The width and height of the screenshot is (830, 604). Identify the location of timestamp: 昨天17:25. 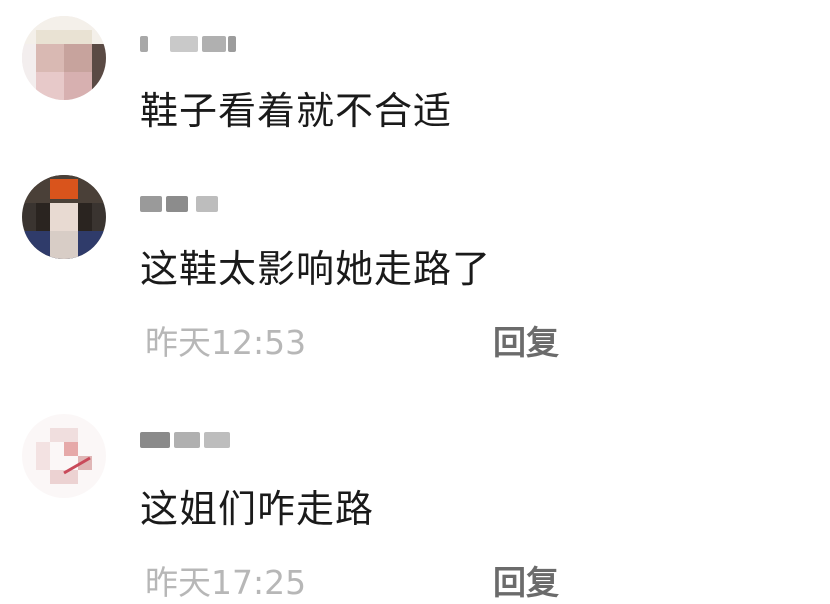
(226, 582).